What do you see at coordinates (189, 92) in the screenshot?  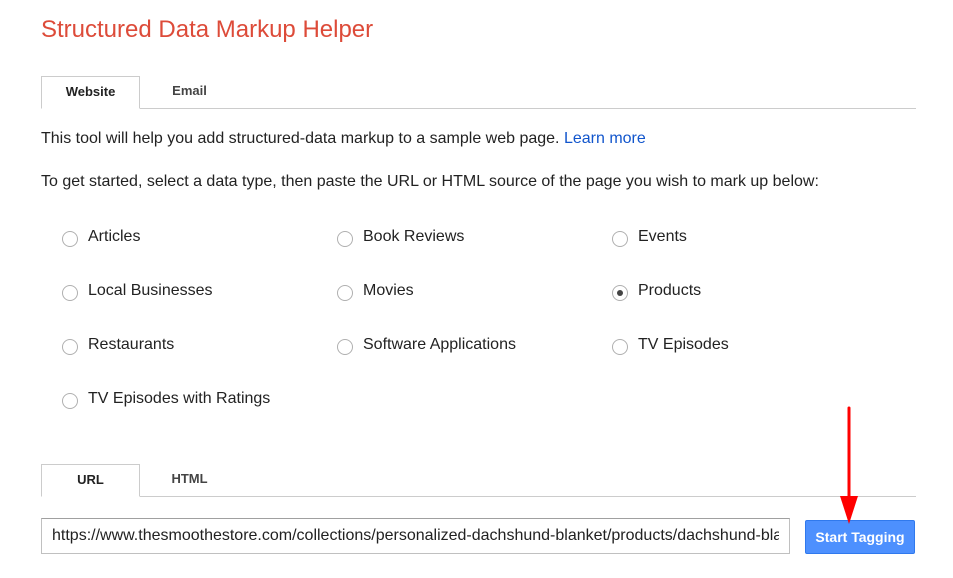 I see `tab-email: Email` at bounding box center [189, 92].